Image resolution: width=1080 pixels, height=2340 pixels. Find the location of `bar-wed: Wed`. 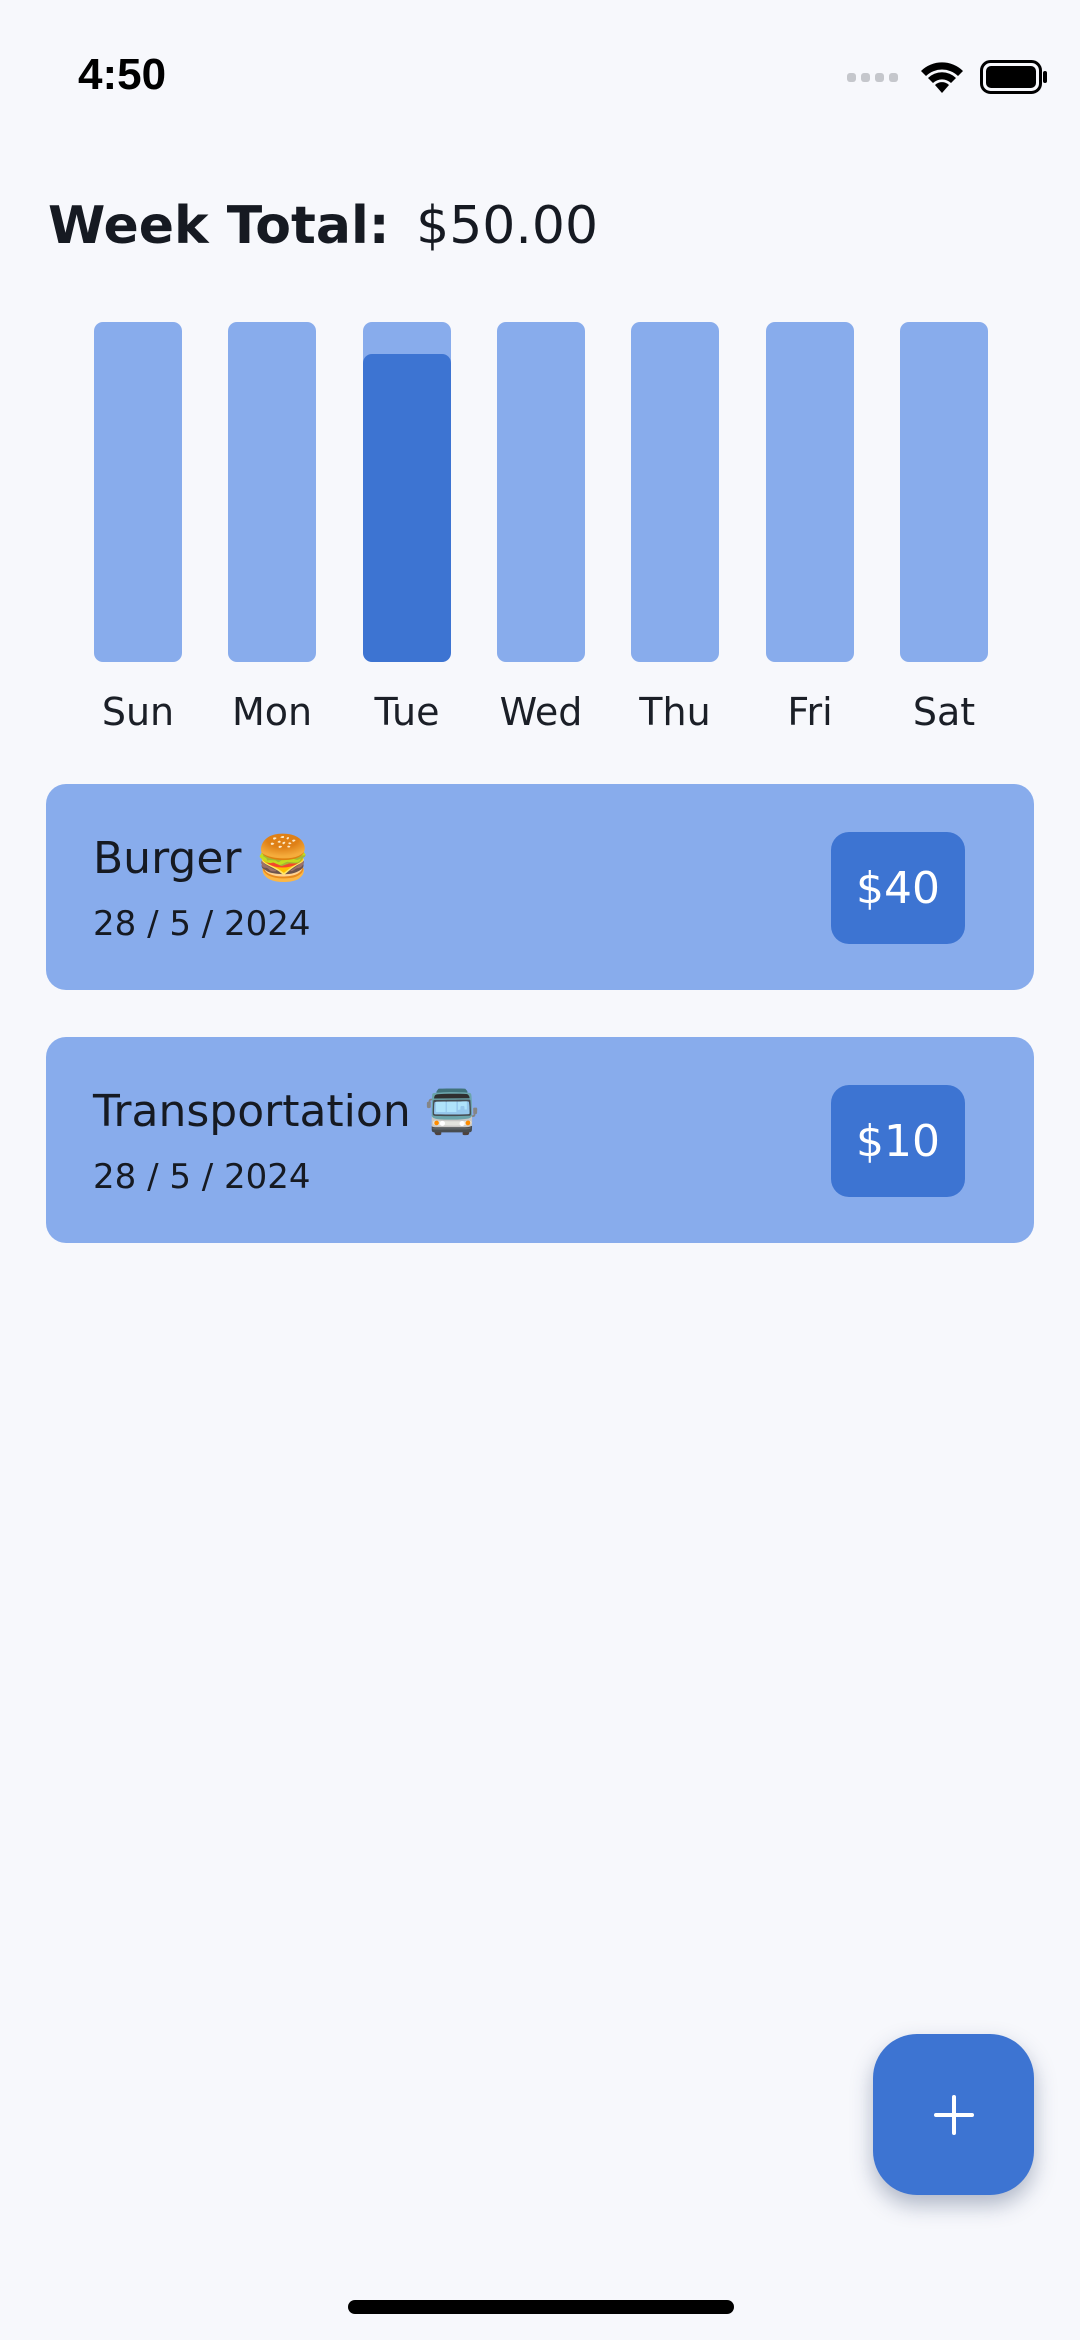

bar-wed: Wed is located at coordinates (541, 527).